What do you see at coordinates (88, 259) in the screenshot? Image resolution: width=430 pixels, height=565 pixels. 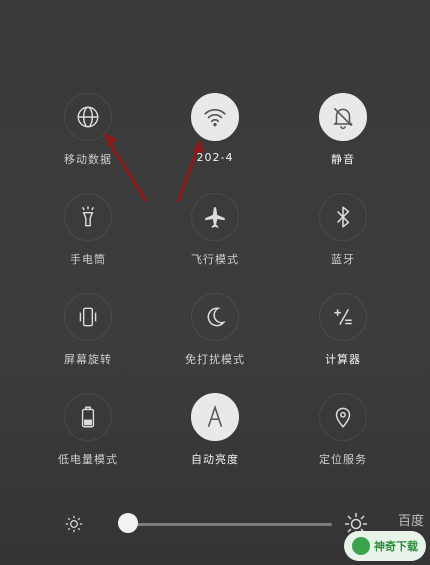 I see `tile-label: 手电筒` at bounding box center [88, 259].